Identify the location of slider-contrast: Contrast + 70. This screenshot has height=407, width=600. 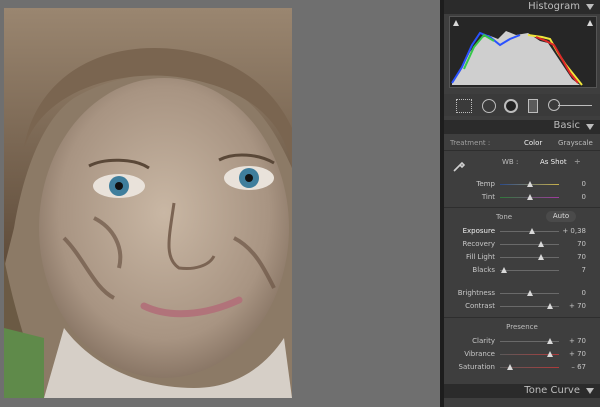
(522, 306).